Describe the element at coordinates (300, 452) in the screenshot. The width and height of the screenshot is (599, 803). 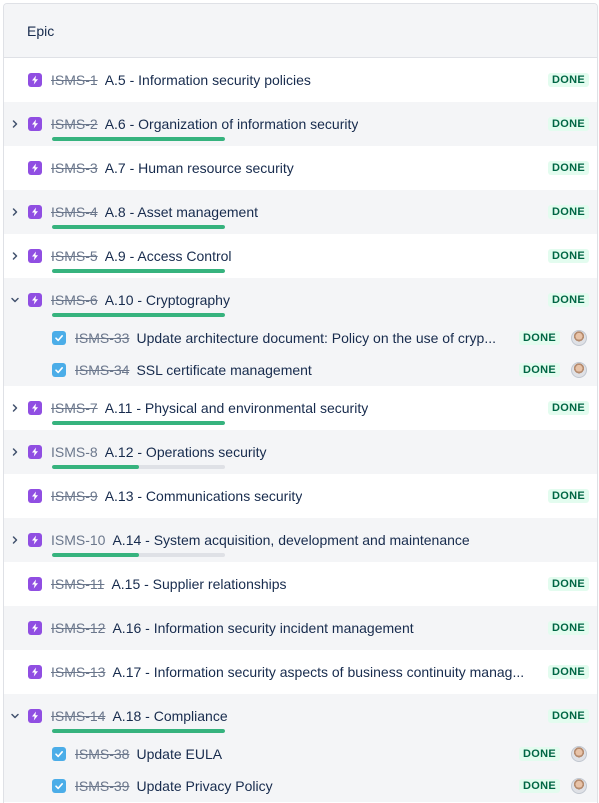
I see `epic-row: ISMS-8 A.12 - Operations security` at that location.